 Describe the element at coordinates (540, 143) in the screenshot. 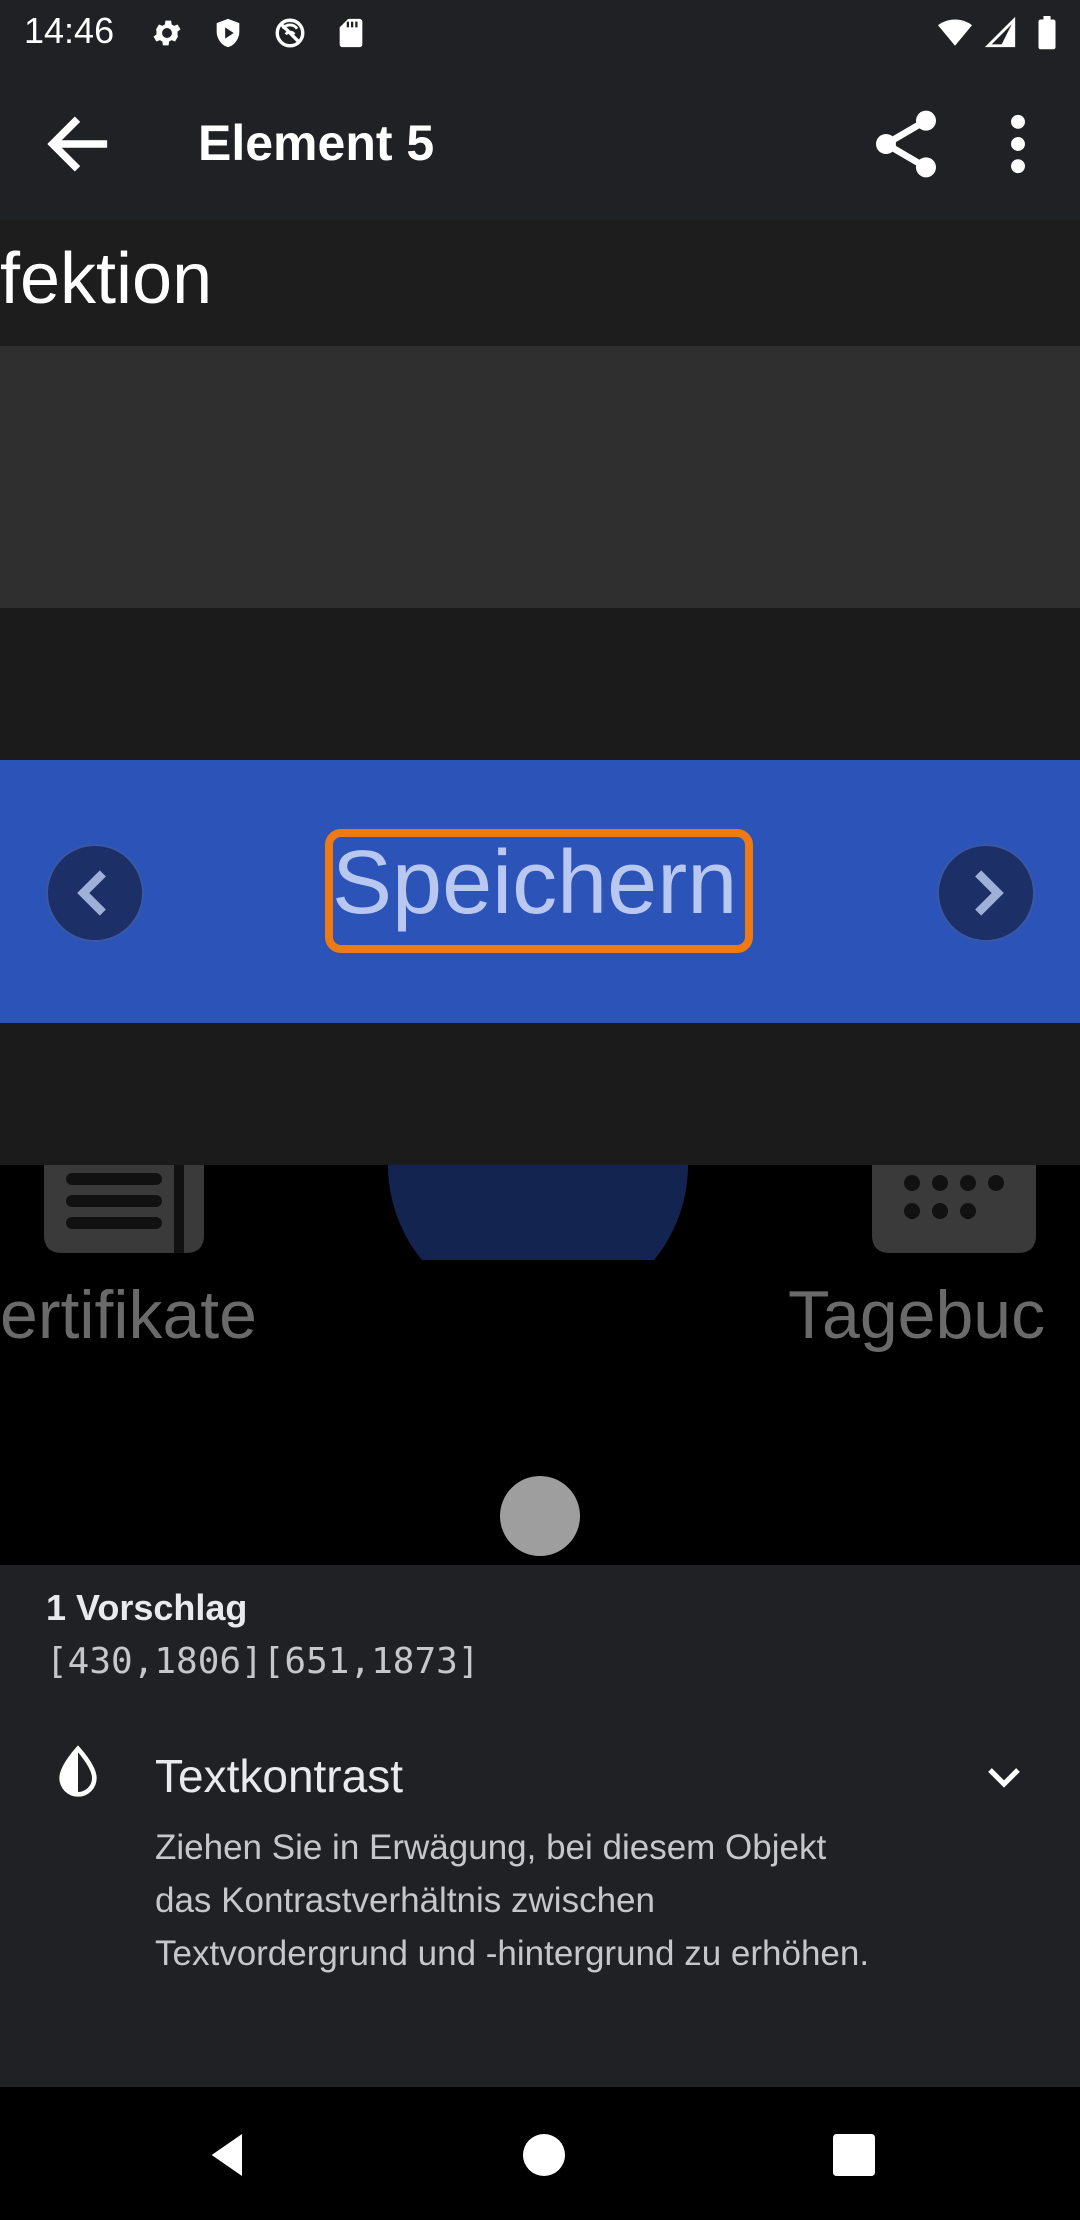

I see `app-bar: Element 5` at that location.